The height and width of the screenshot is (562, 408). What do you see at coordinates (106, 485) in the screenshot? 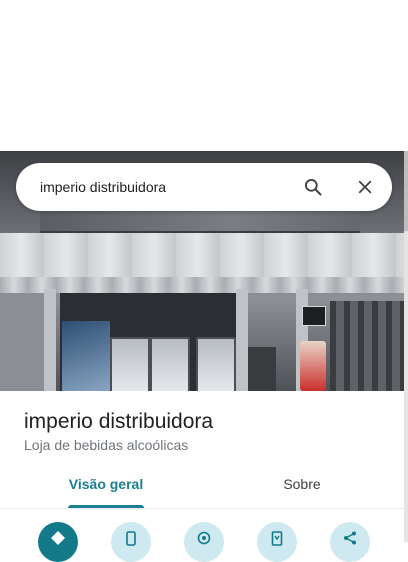
I see `tab-overview: Visão geral` at bounding box center [106, 485].